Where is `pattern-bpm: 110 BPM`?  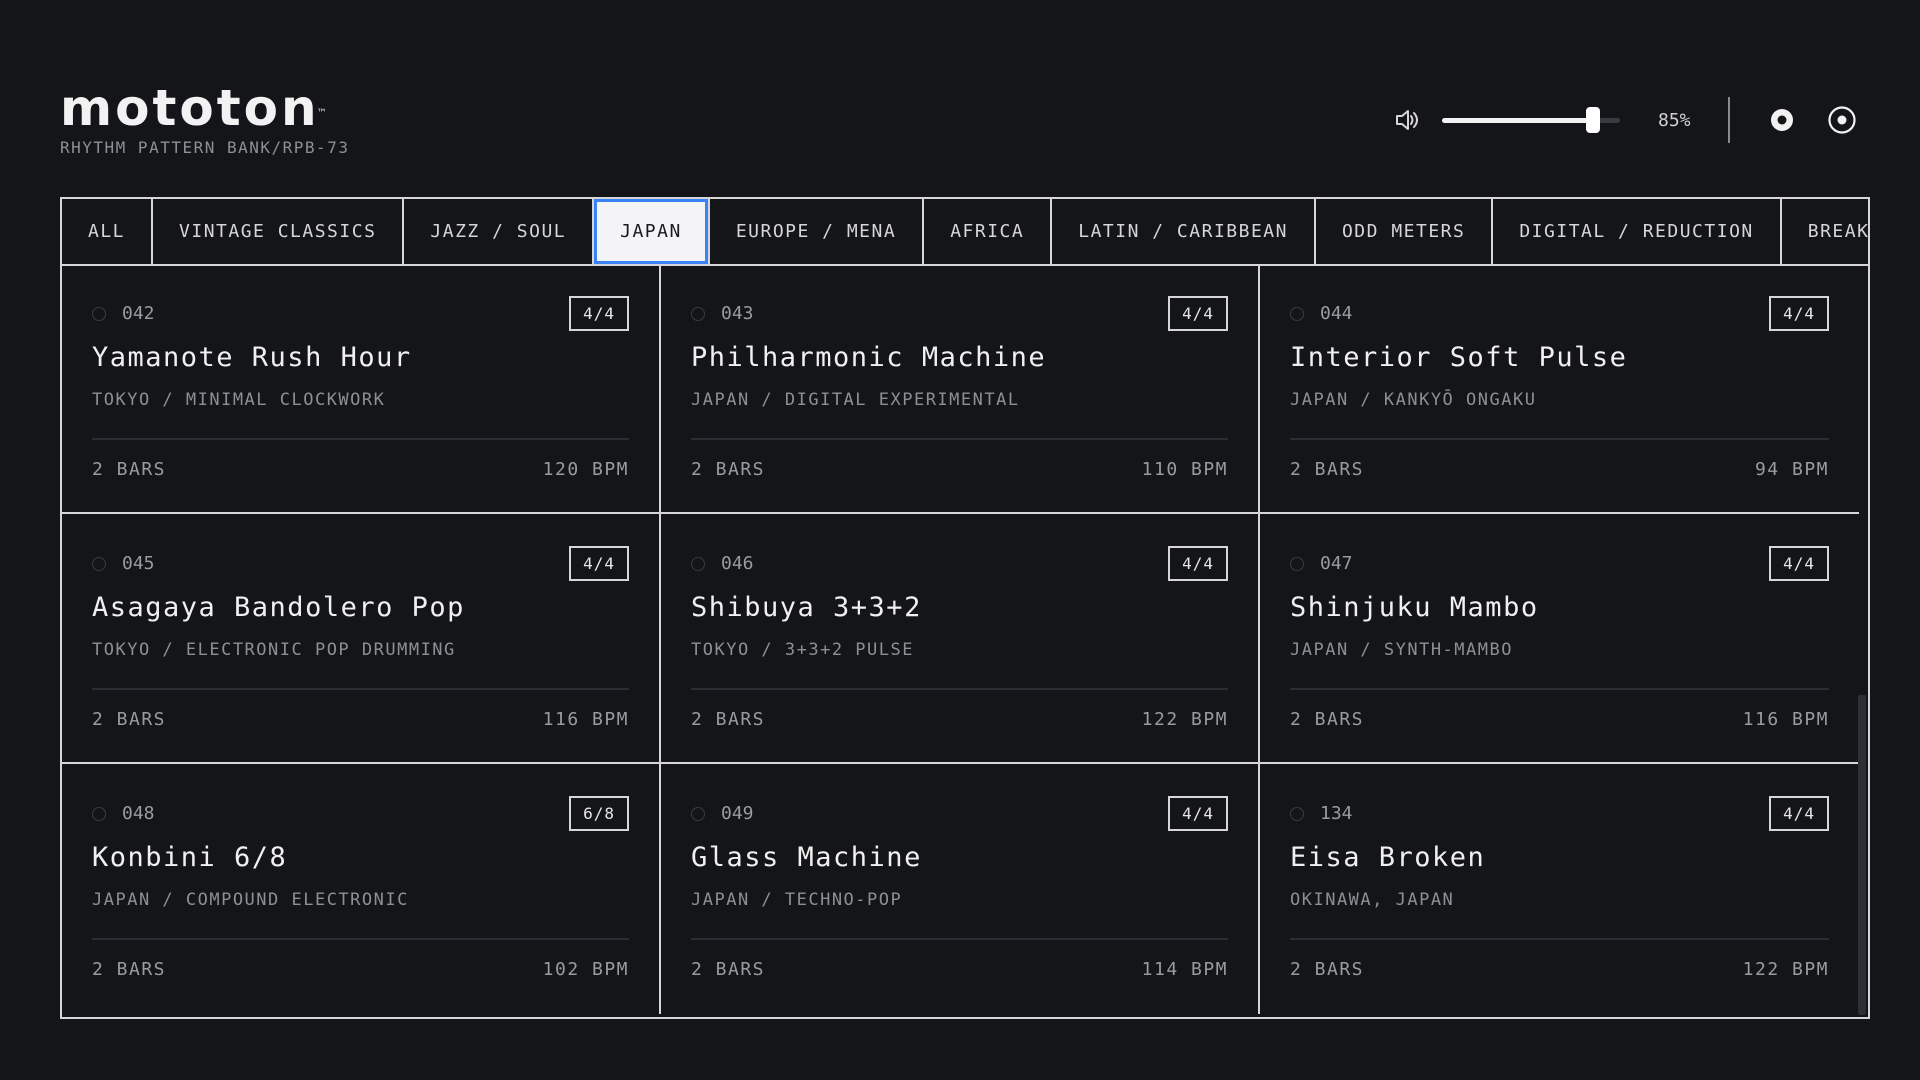 pattern-bpm: 110 BPM is located at coordinates (1184, 469).